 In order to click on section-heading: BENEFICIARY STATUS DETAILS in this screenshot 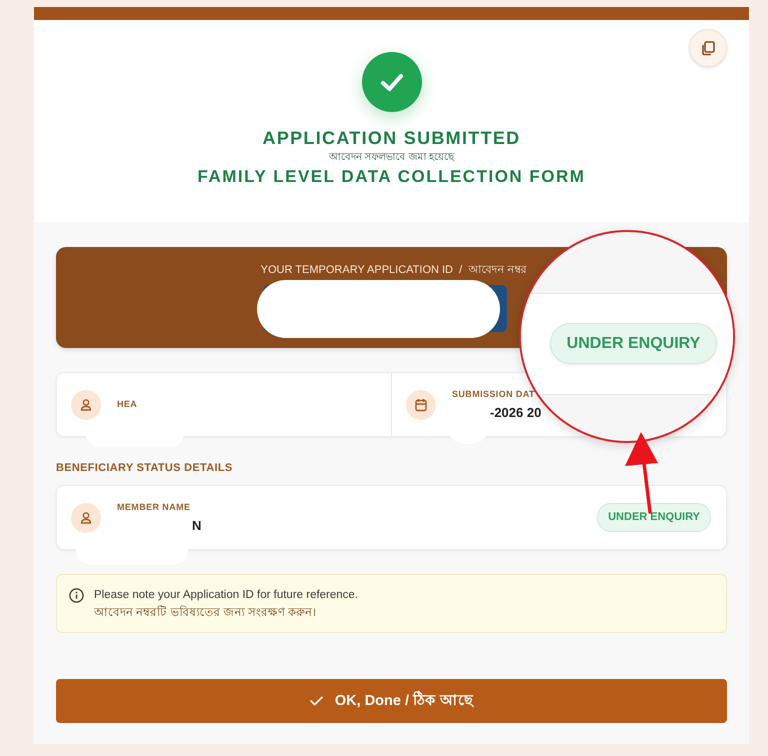, I will do `click(144, 468)`.